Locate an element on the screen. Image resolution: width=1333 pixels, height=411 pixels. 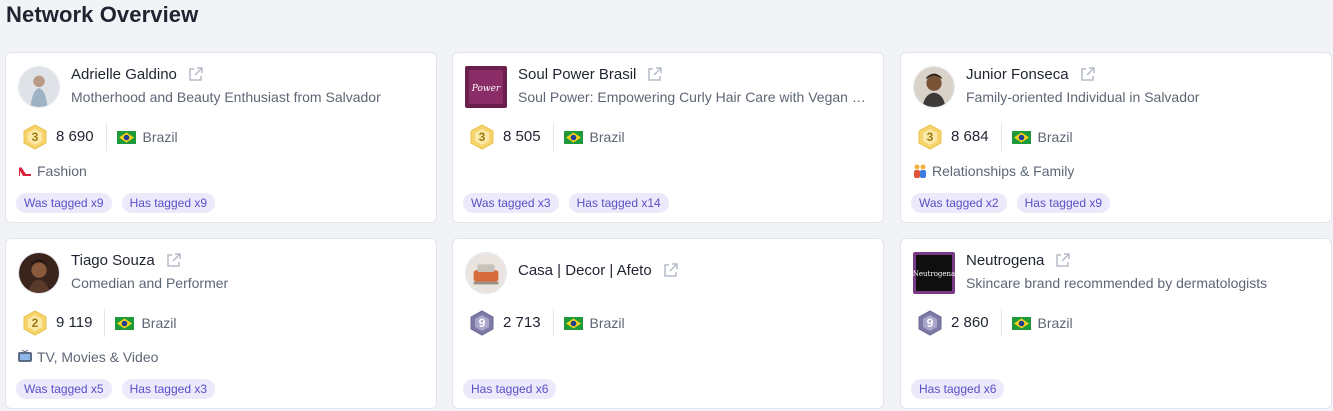
follower-count: 8 690 is located at coordinates (81, 137).